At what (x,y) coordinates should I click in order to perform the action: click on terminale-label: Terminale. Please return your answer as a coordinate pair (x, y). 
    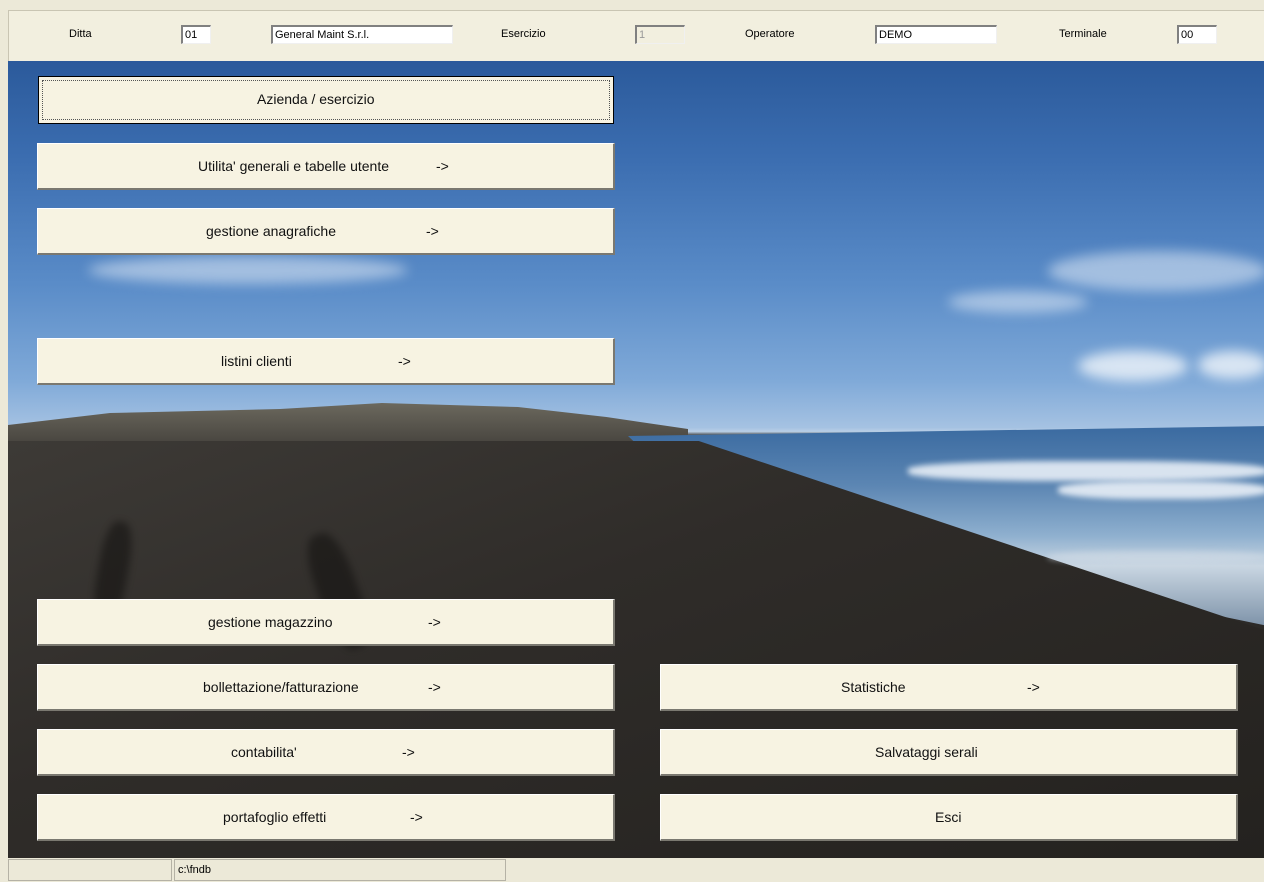
    Looking at the image, I should click on (1083, 34).